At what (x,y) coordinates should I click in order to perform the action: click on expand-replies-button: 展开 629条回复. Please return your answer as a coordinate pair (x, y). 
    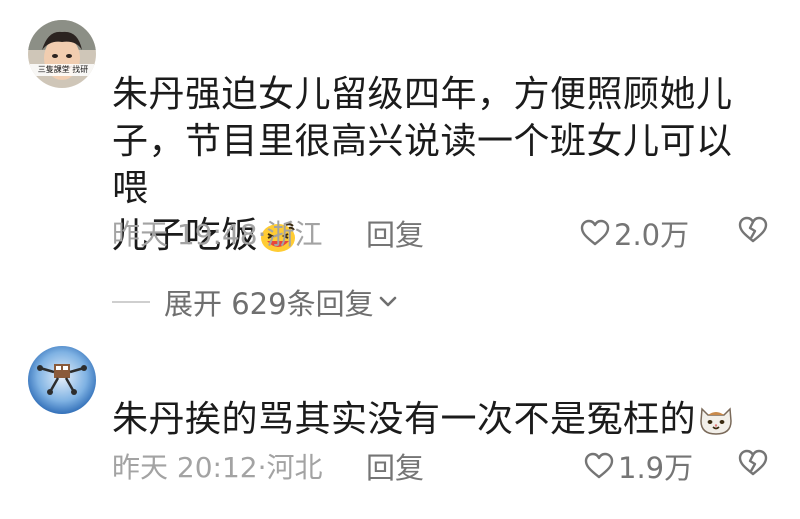
    Looking at the image, I should click on (255, 302).